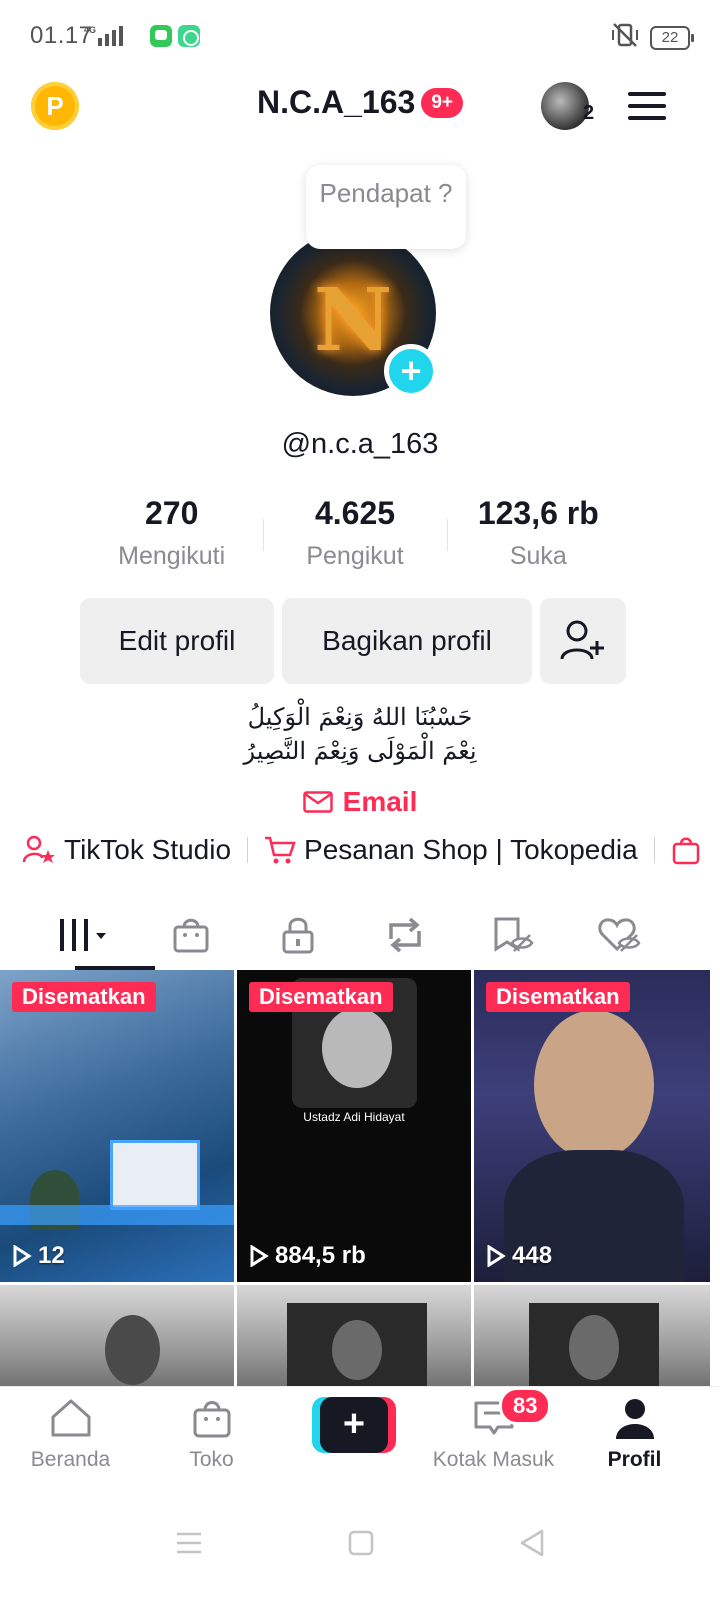 Image resolution: width=720 pixels, height=1600 pixels. I want to click on shopping-bag-icon, so click(685, 851).